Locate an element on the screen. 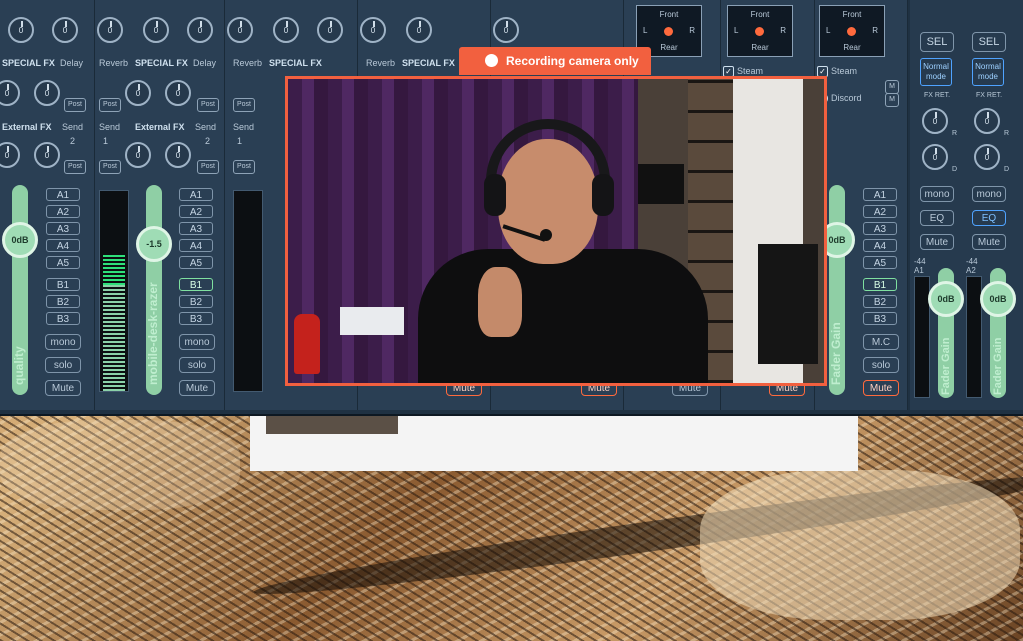  send-1-label: 1 is located at coordinates (240, 141).